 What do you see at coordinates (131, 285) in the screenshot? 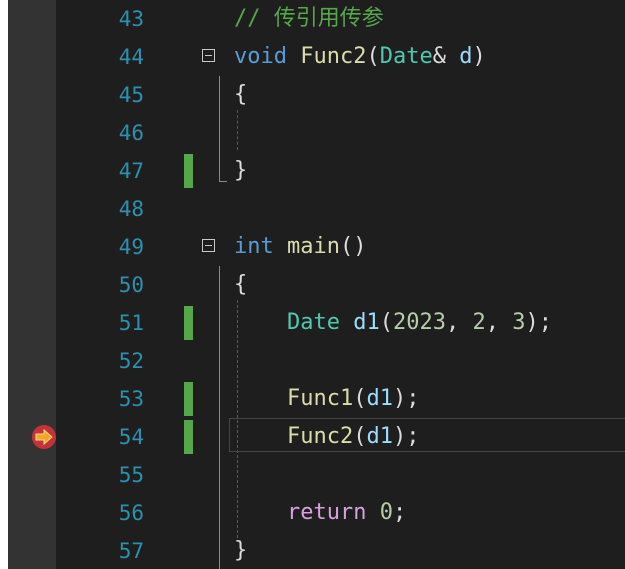
I see `line-number: 50` at bounding box center [131, 285].